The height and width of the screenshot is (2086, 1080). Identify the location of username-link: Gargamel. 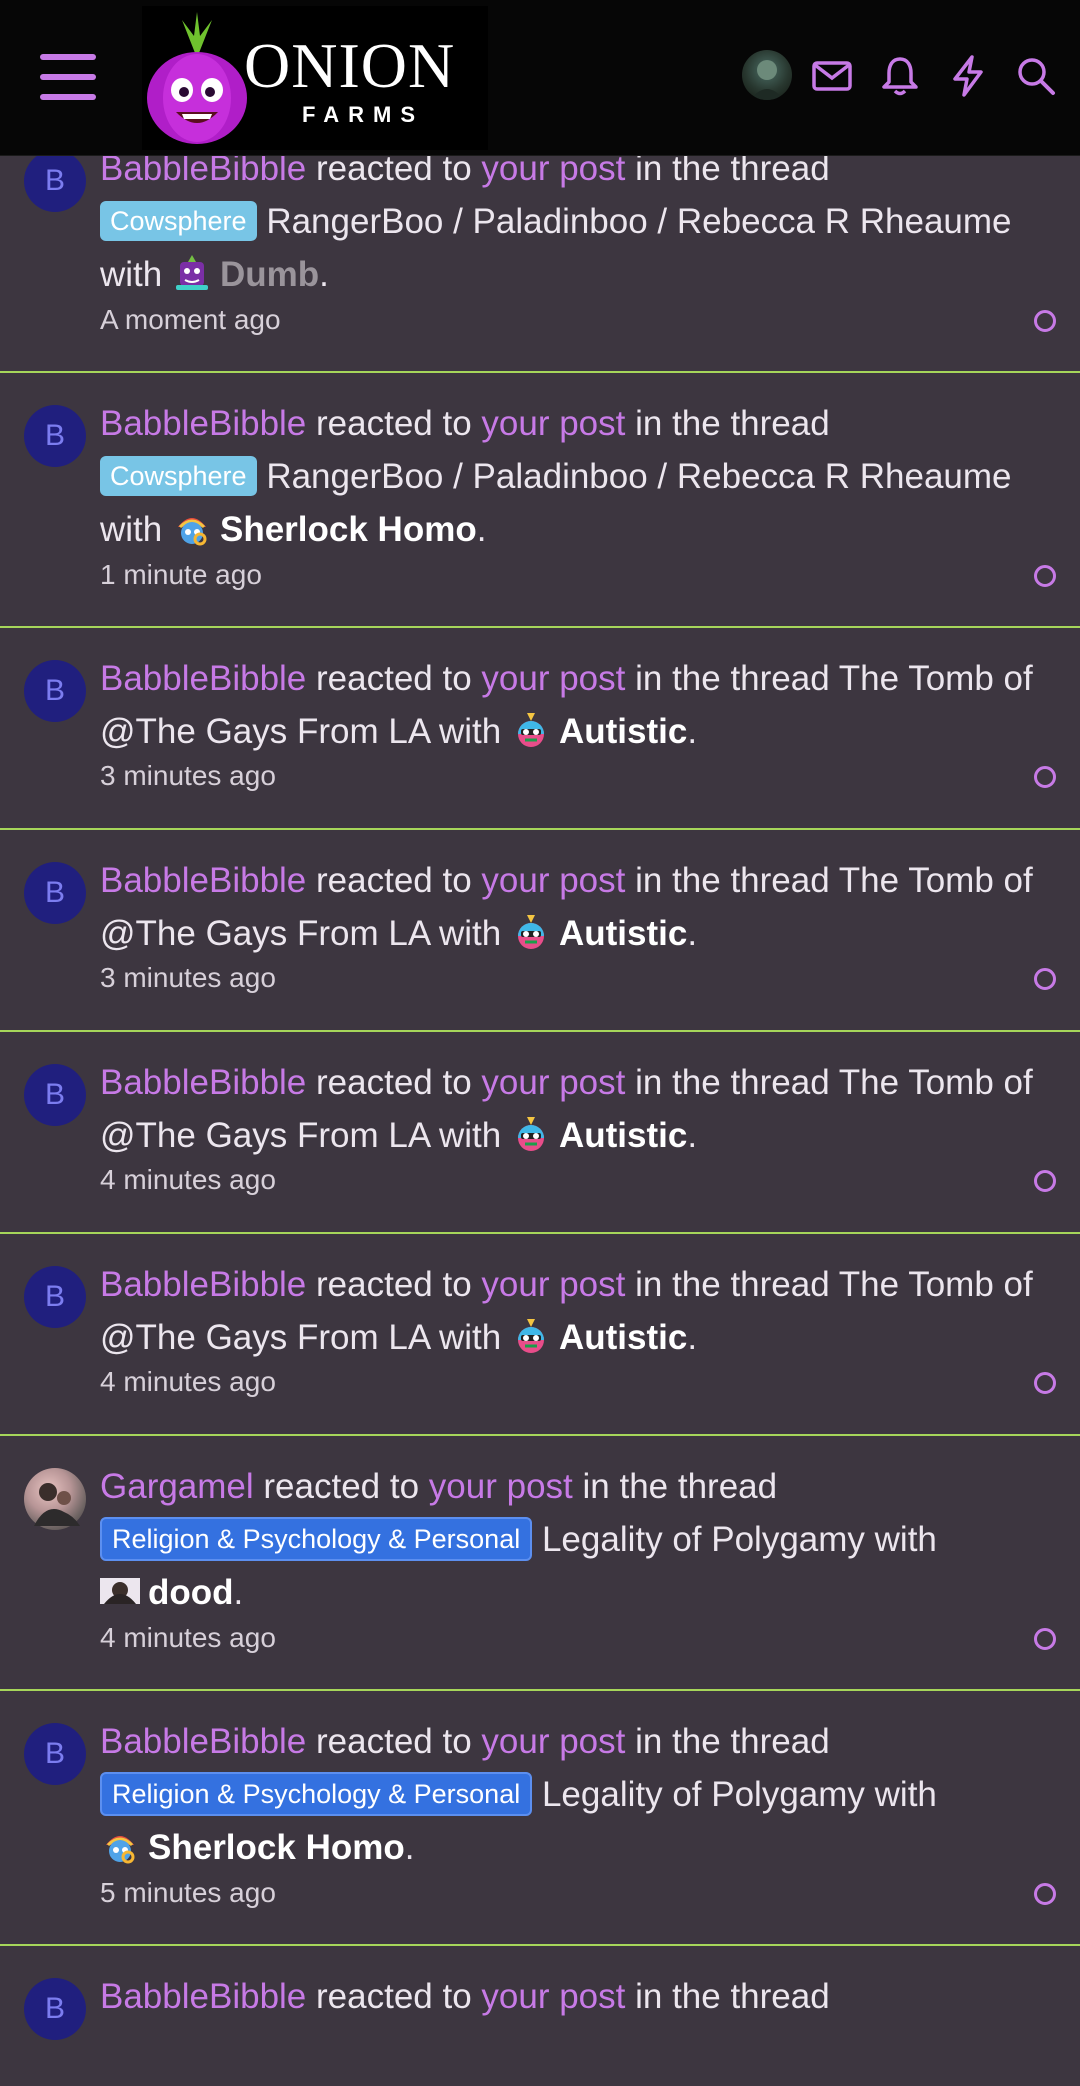
(177, 1486).